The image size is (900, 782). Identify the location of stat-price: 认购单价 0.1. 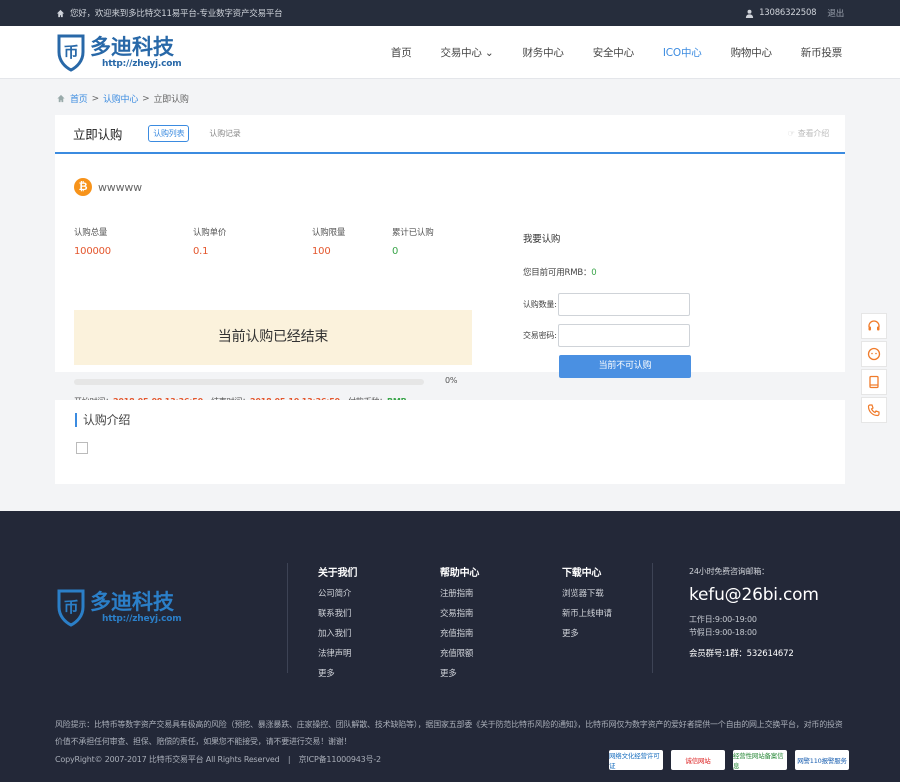
(209, 241).